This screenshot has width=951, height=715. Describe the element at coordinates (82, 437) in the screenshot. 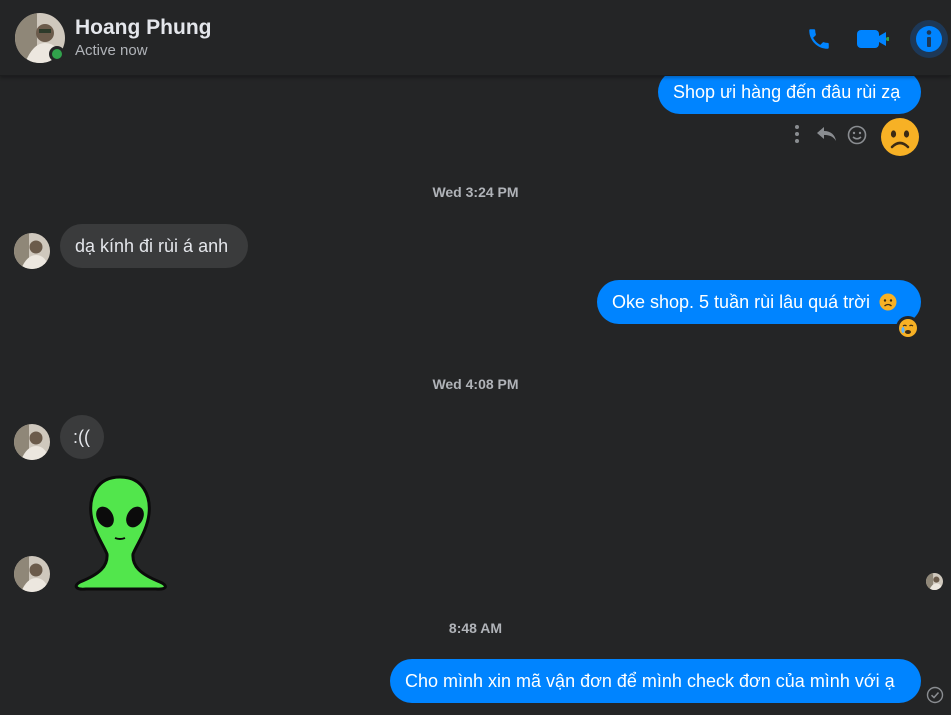

I see `incoming-message: :((` at that location.